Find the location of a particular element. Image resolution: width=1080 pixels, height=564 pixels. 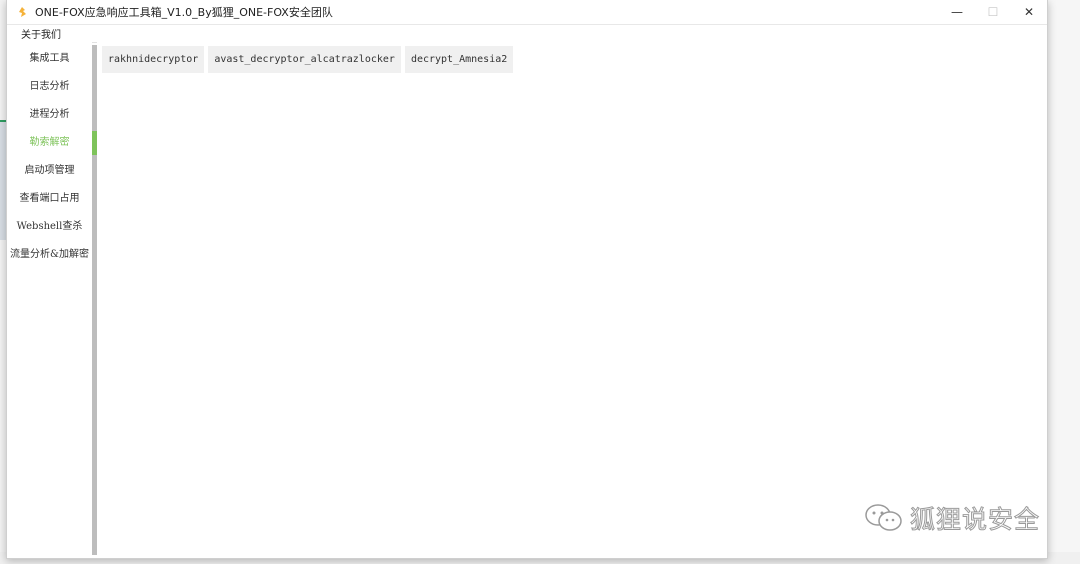

fox-app-icon is located at coordinates (22, 12).